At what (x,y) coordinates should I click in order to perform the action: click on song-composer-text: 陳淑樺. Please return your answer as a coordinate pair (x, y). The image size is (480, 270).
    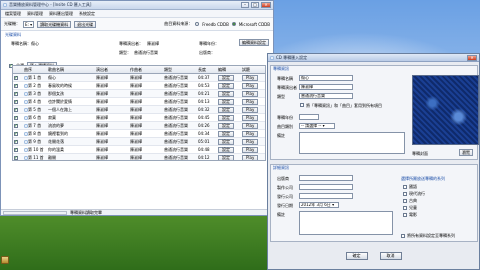
    Looking at the image, I should click on (136, 157).